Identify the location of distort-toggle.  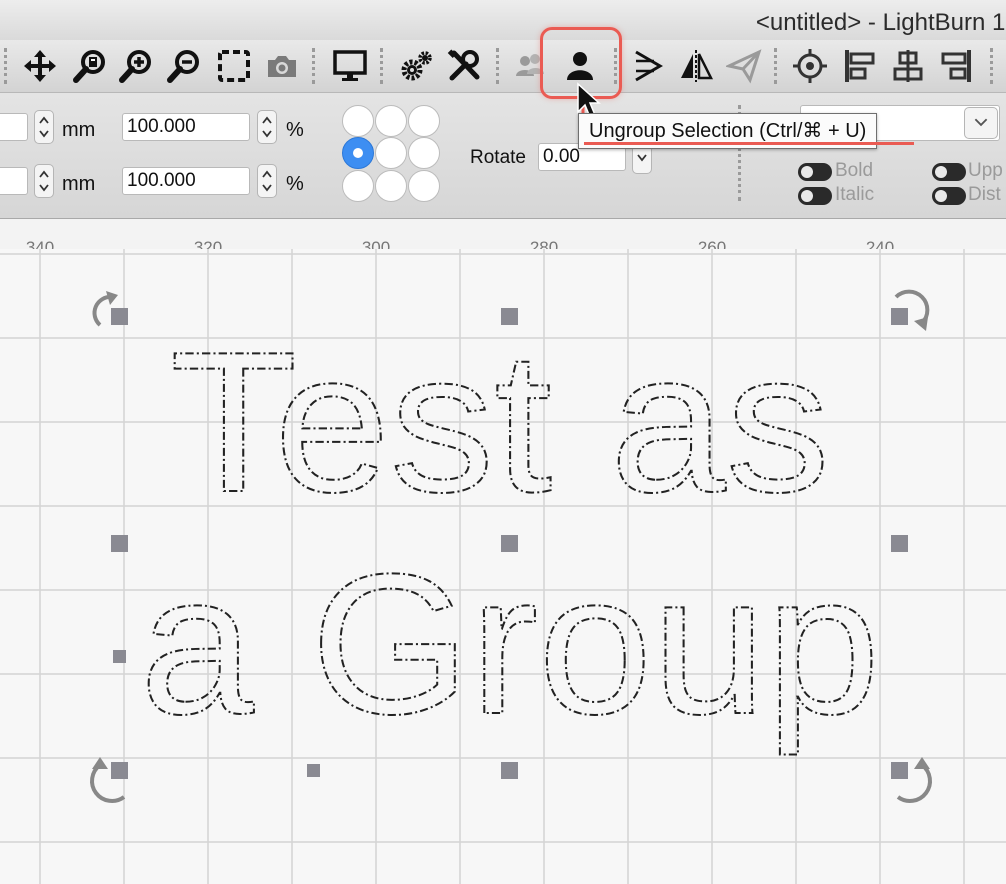
(949, 196).